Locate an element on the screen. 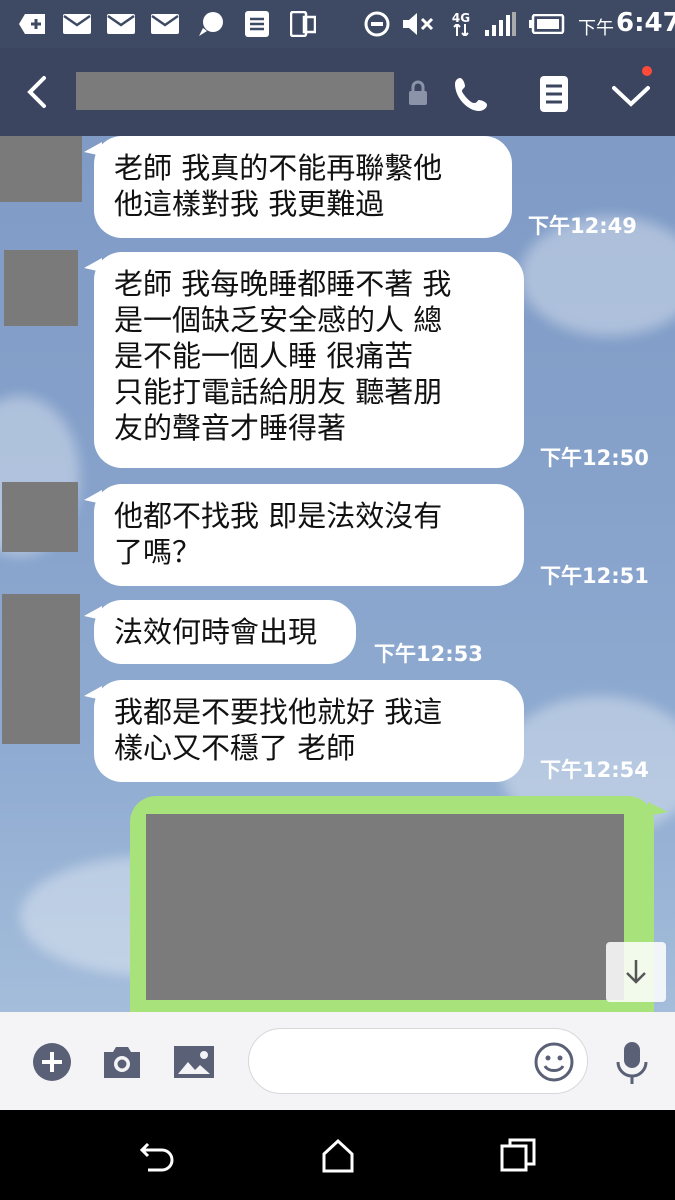 This screenshot has height=1200, width=675. message-bubble: 法效何時會出現 is located at coordinates (220, 632).